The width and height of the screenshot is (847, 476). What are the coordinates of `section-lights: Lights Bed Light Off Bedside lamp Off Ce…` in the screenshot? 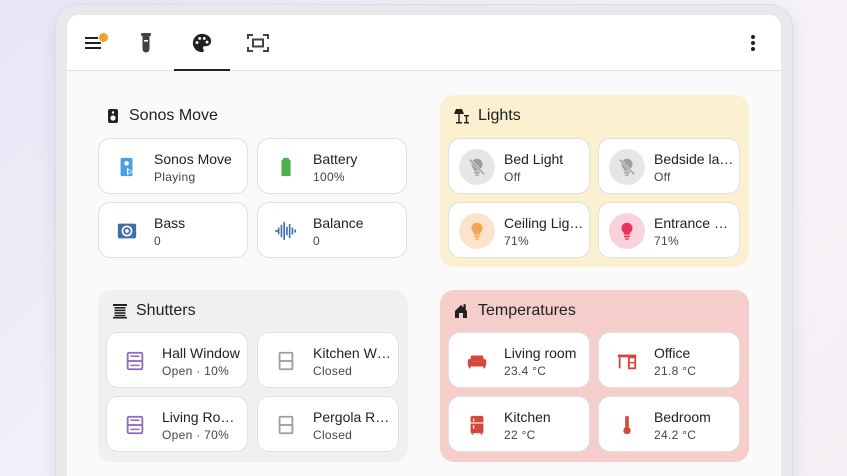 It's located at (594, 181).